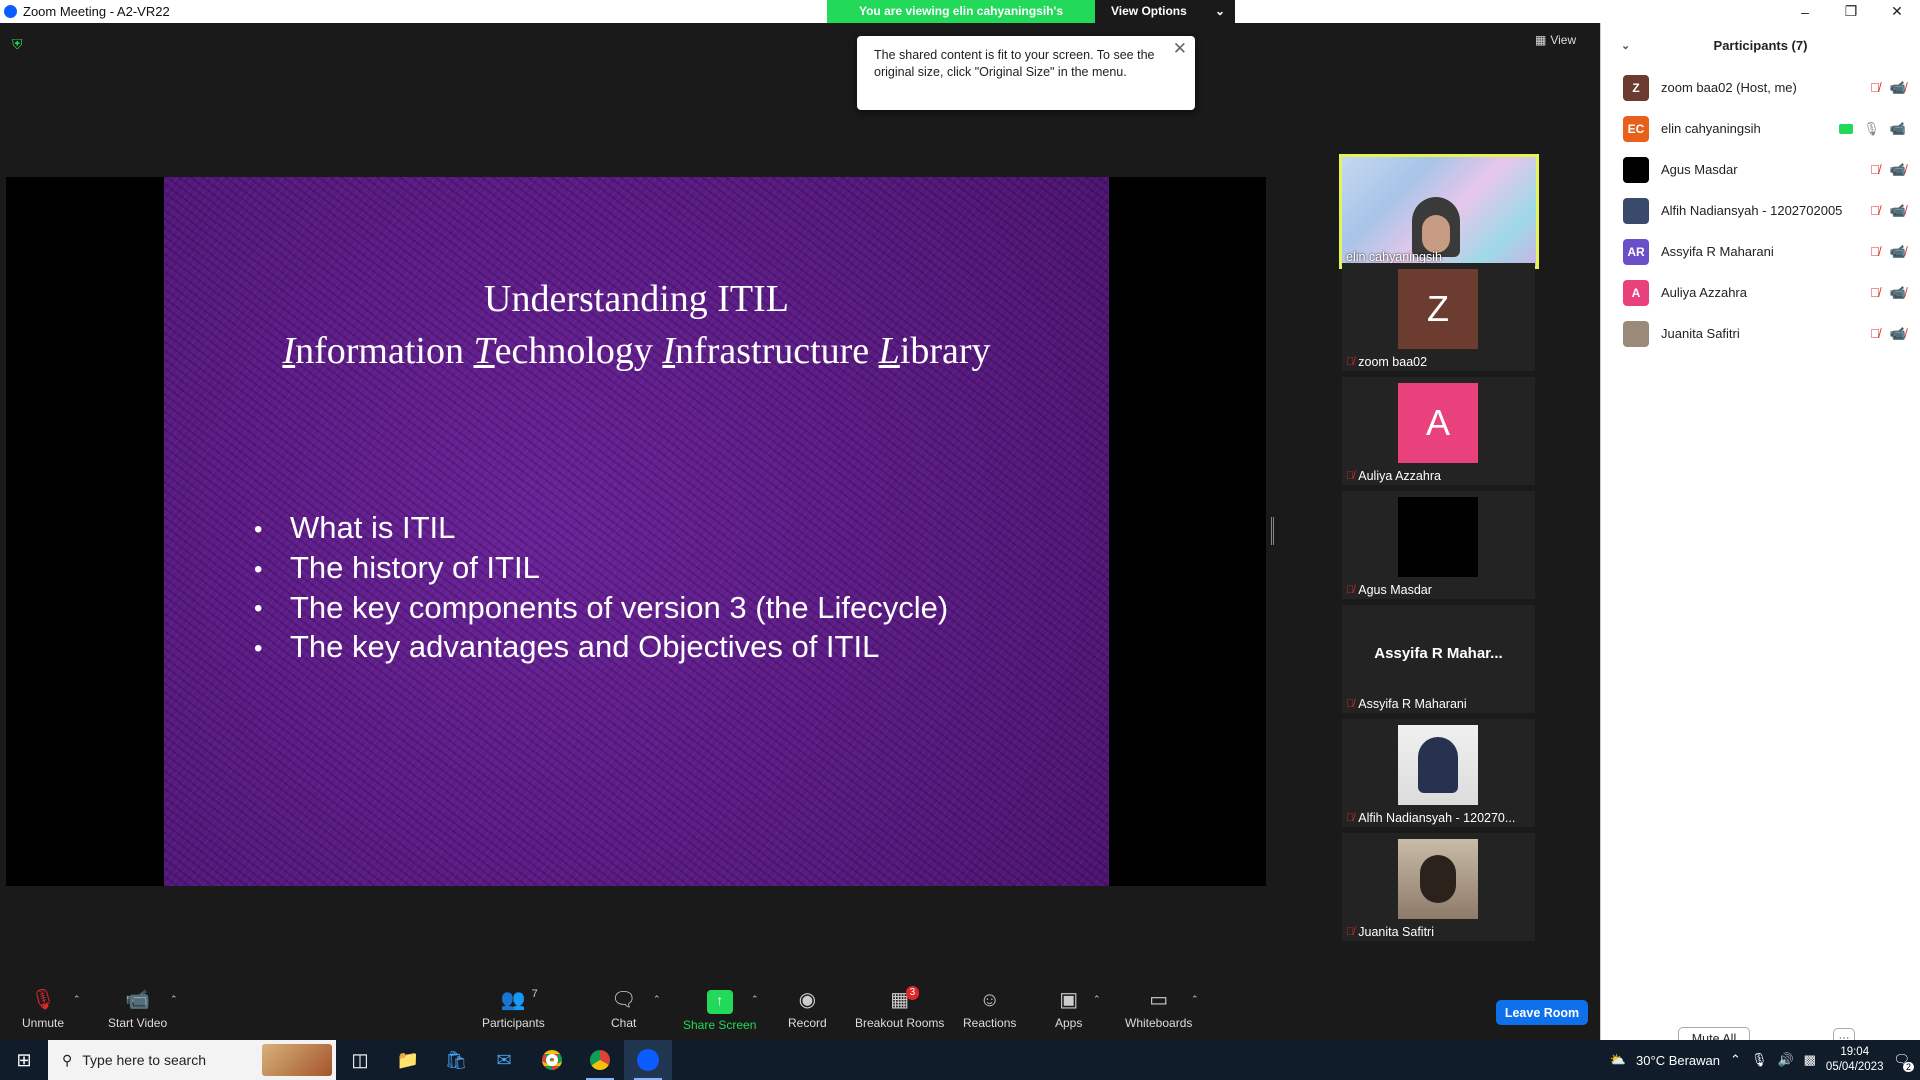 Image resolution: width=1920 pixels, height=1080 pixels. I want to click on chrome-profile-icon, so click(600, 1060).